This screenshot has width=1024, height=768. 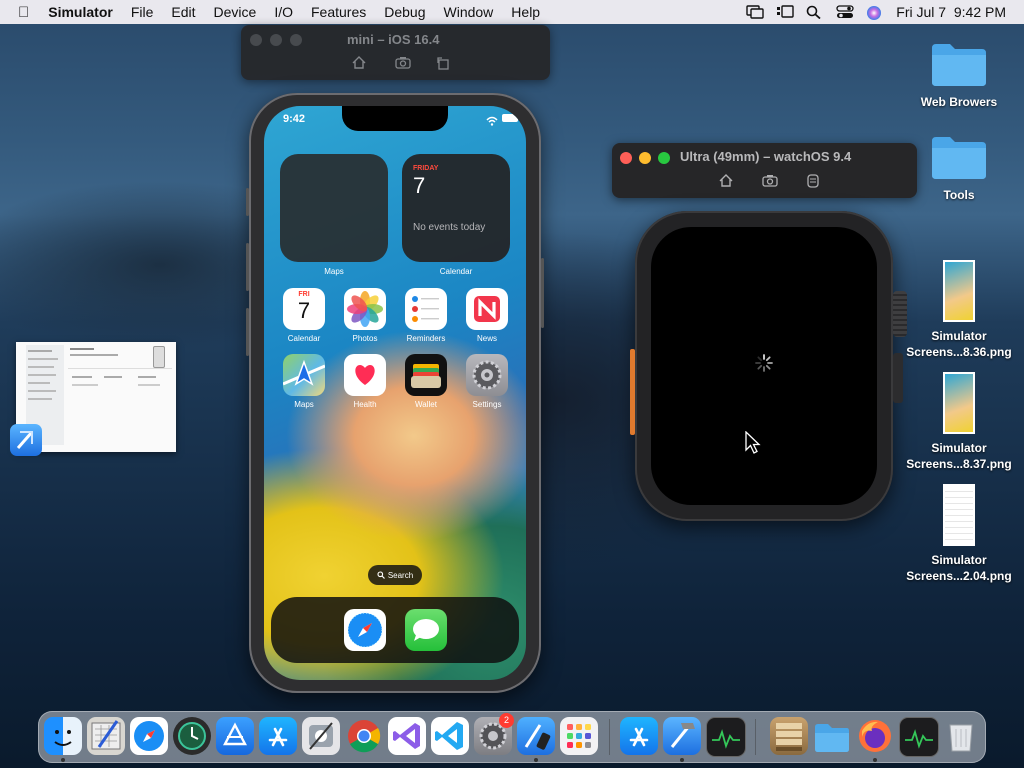 What do you see at coordinates (407, 736) in the screenshot?
I see `visual-studio-icon` at bounding box center [407, 736].